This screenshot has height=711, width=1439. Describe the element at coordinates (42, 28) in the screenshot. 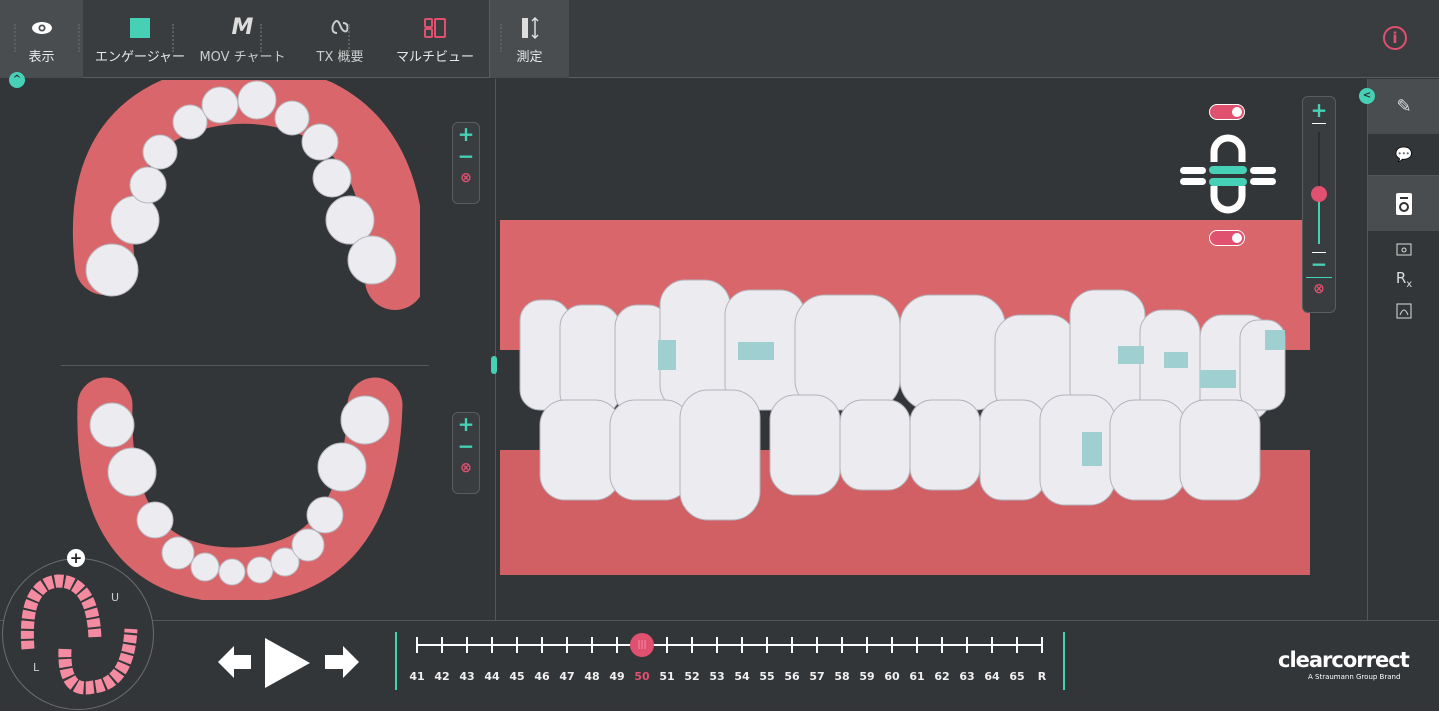

I see `eye-icon` at that location.